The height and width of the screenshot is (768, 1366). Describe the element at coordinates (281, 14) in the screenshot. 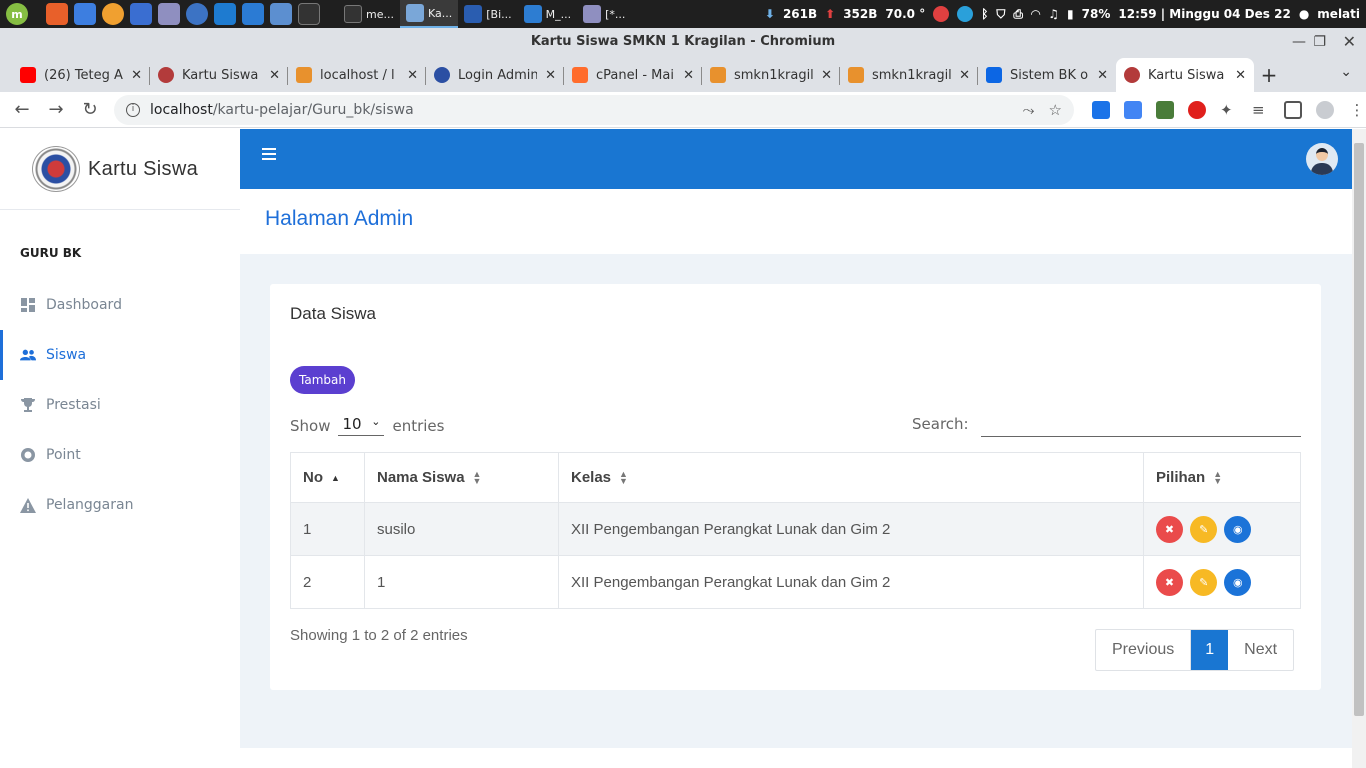

I see `browser-launcher-icon` at that location.